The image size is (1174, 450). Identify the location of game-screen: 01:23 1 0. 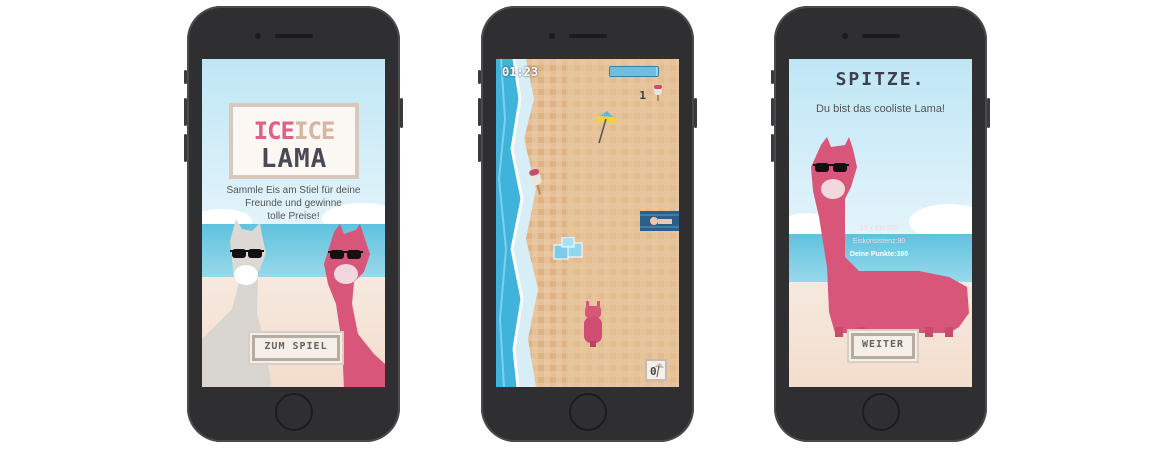
(587, 223).